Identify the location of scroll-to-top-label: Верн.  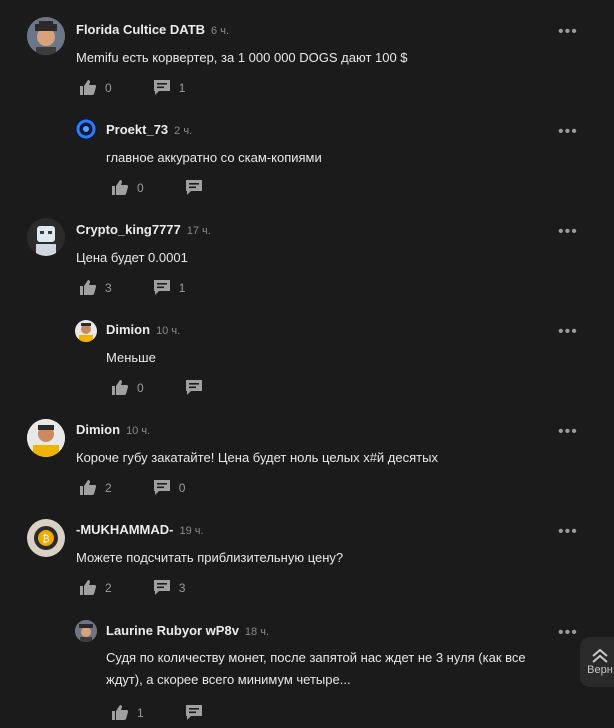
(600, 670).